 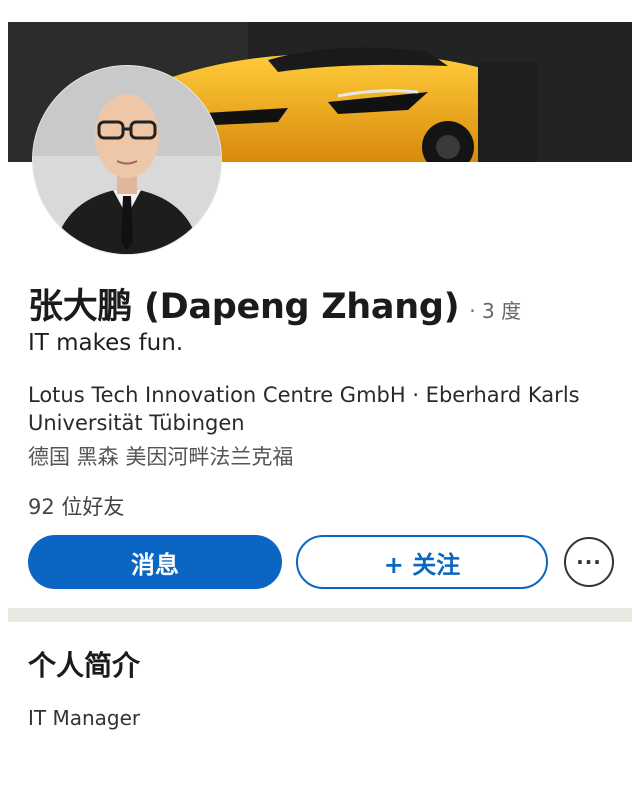 I want to click on profile-avatar, so click(x=127, y=160).